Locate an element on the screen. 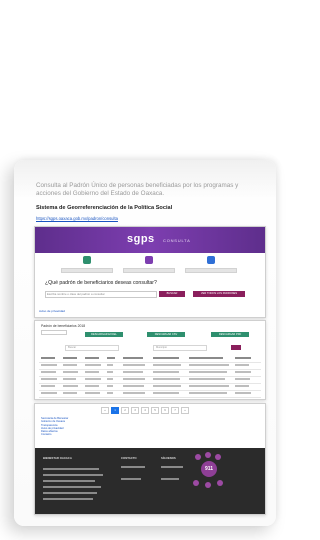 The width and height of the screenshot is (320, 540). page-4-button: 4 is located at coordinates (145, 410).